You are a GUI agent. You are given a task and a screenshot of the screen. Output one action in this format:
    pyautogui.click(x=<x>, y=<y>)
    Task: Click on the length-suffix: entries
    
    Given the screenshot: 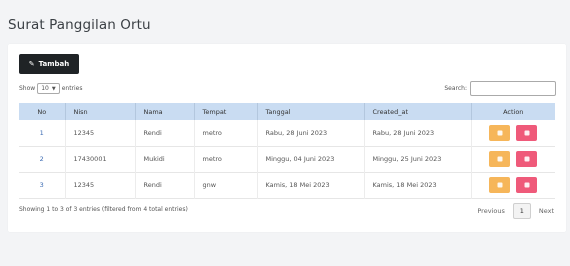 What is the action you would take?
    pyautogui.click(x=72, y=88)
    